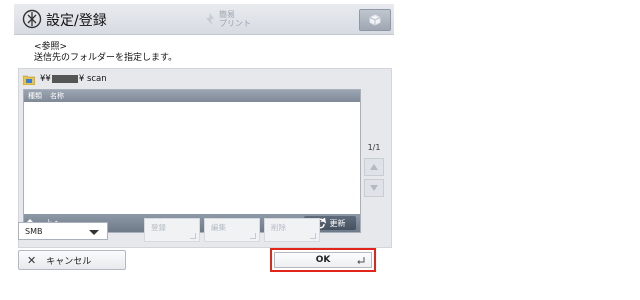 The height and width of the screenshot is (300, 640). I want to click on delete-label: 削除, so click(278, 227).